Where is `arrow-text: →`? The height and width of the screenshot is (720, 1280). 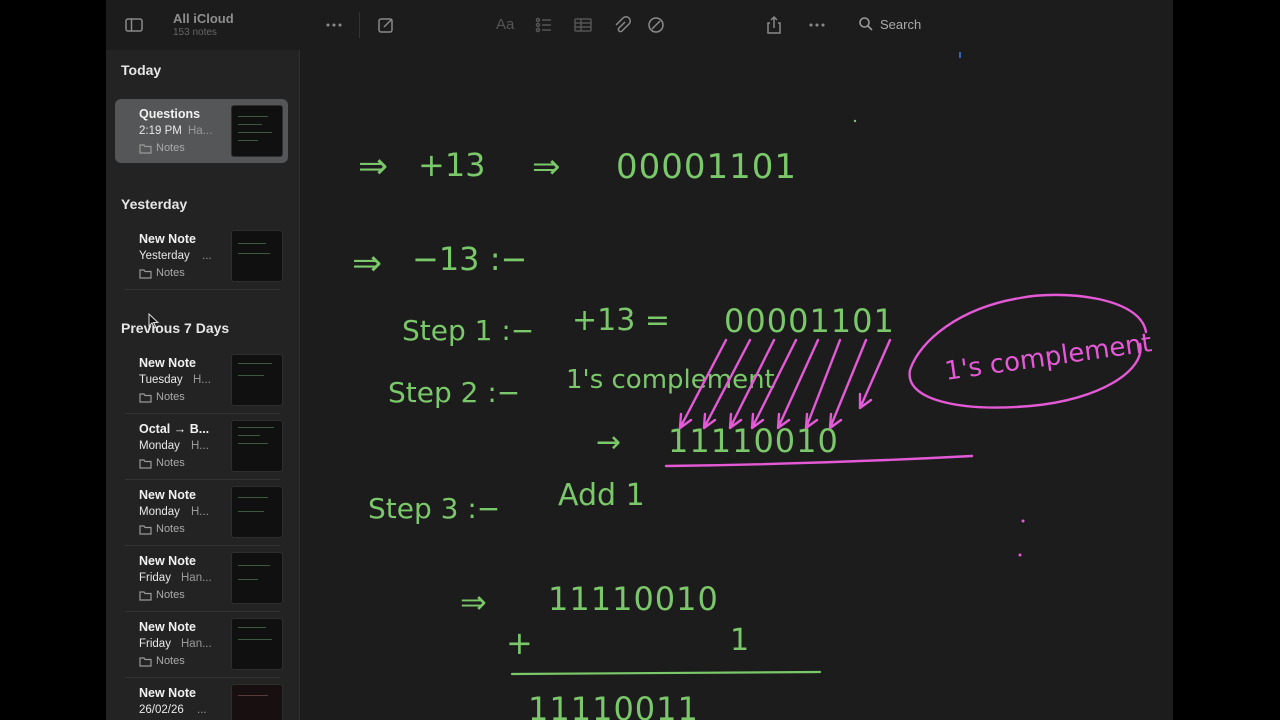 arrow-text: → is located at coordinates (608, 442).